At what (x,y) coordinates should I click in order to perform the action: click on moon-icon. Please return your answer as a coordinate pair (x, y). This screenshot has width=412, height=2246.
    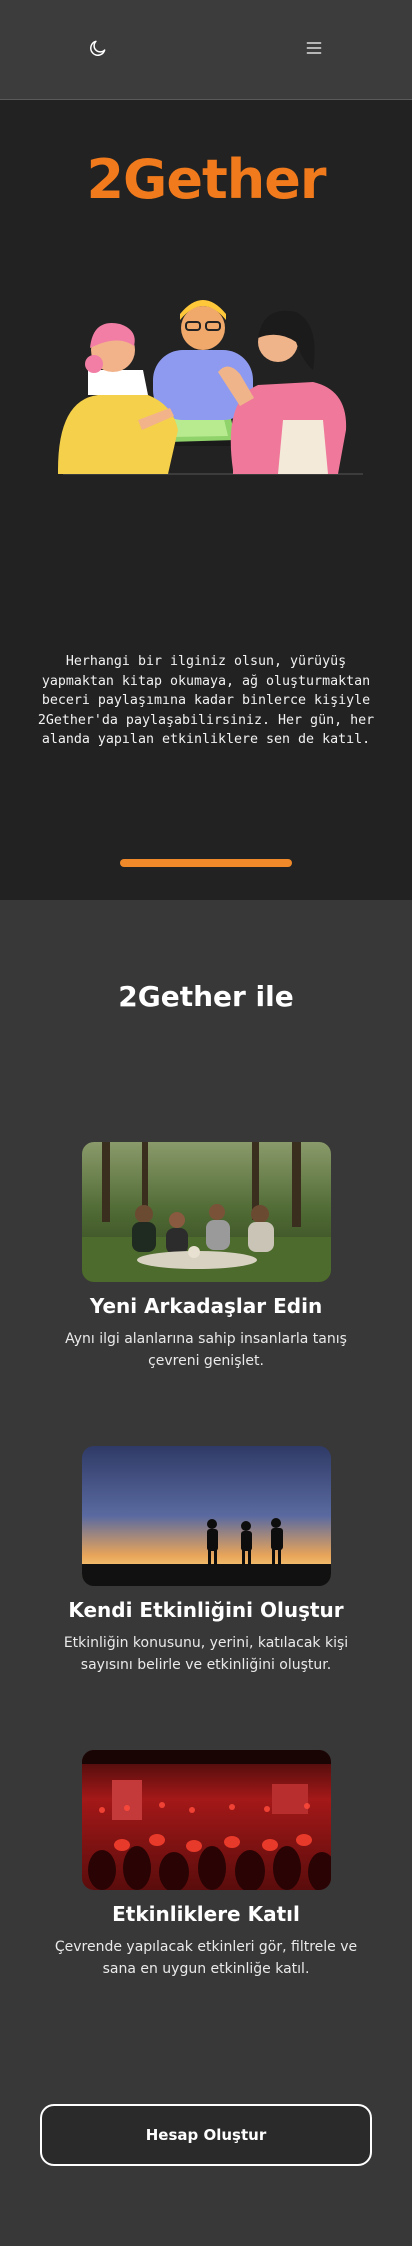
    Looking at the image, I should click on (98, 48).